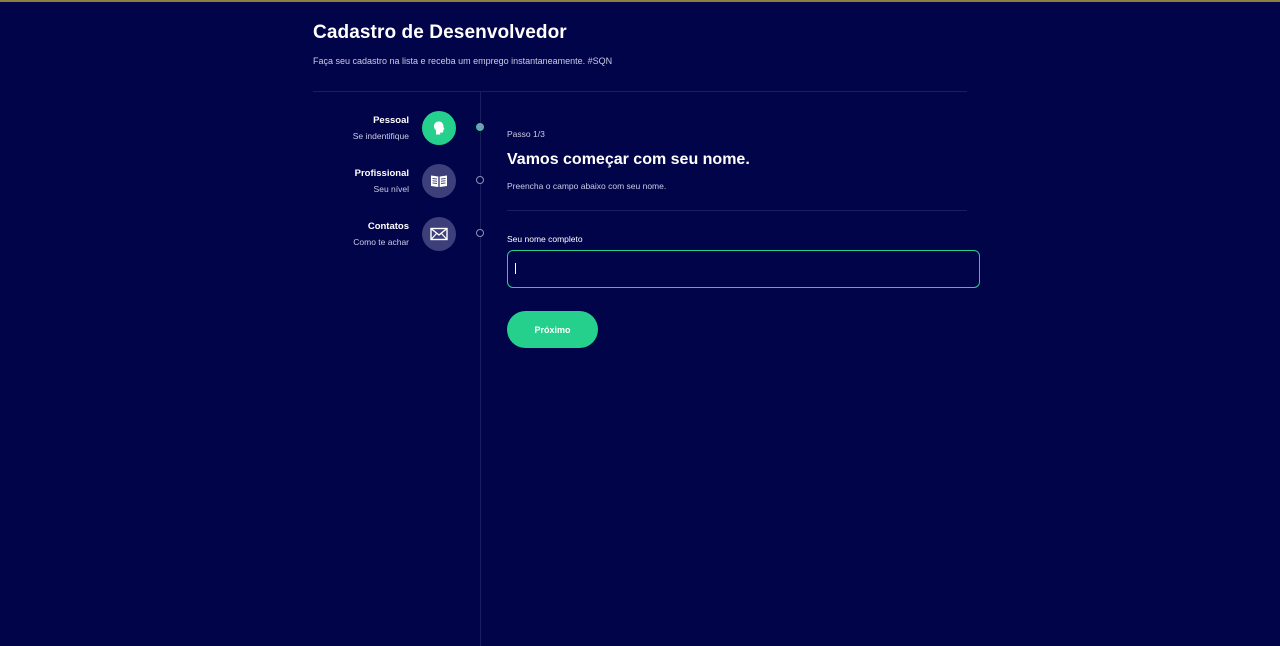 Image resolution: width=1280 pixels, height=646 pixels. I want to click on next-button: Próximo, so click(552, 329).